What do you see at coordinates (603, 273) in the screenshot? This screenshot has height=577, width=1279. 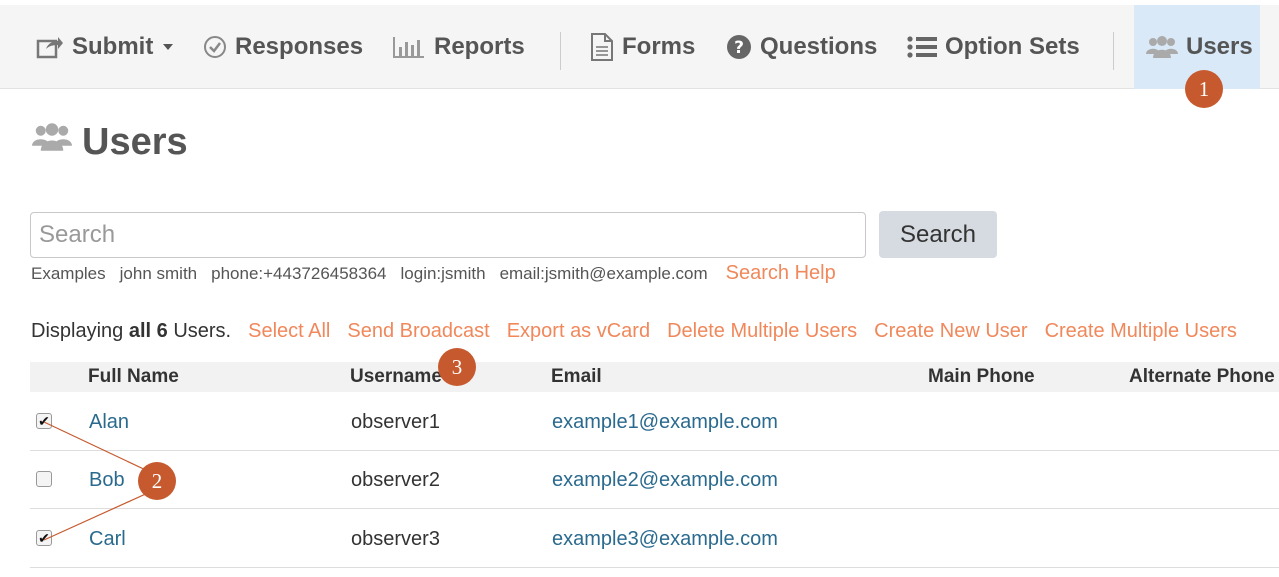 I see `example-item: email:jsmith@example.com` at bounding box center [603, 273].